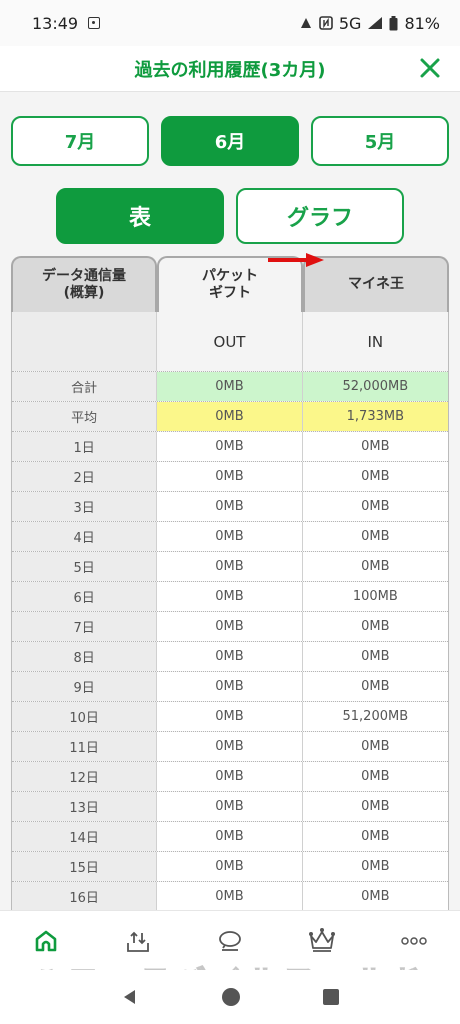 Image resolution: width=460 pixels, height=1024 pixels. I want to click on day-label: 2日, so click(85, 476).